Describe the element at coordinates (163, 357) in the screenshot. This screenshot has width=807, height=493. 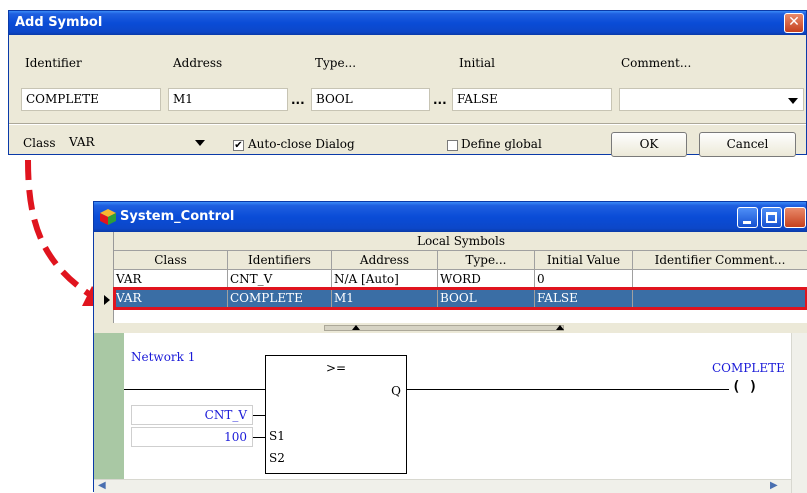
I see `network-label: Network 1` at that location.